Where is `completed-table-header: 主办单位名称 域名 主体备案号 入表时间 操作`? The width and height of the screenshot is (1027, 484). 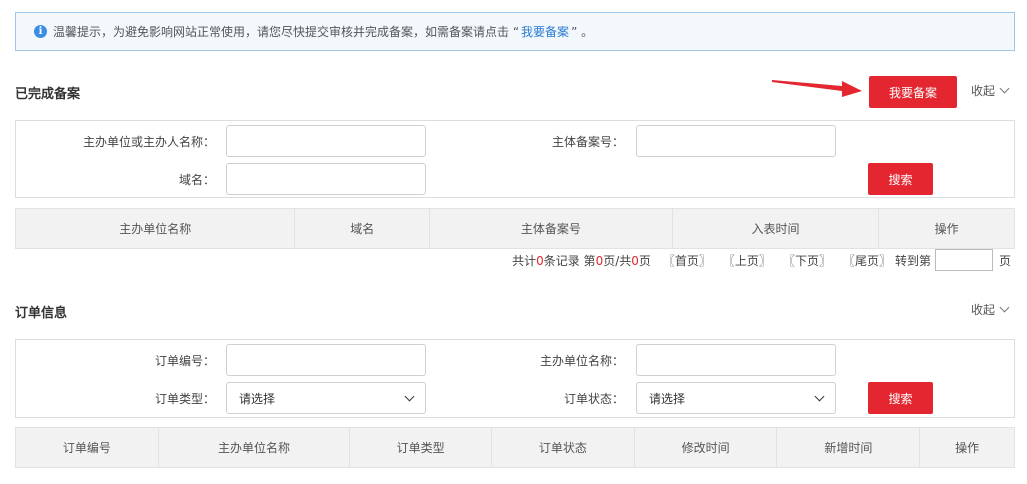 completed-table-header: 主办单位名称 域名 主体备案号 入表时间 操作 is located at coordinates (515, 228).